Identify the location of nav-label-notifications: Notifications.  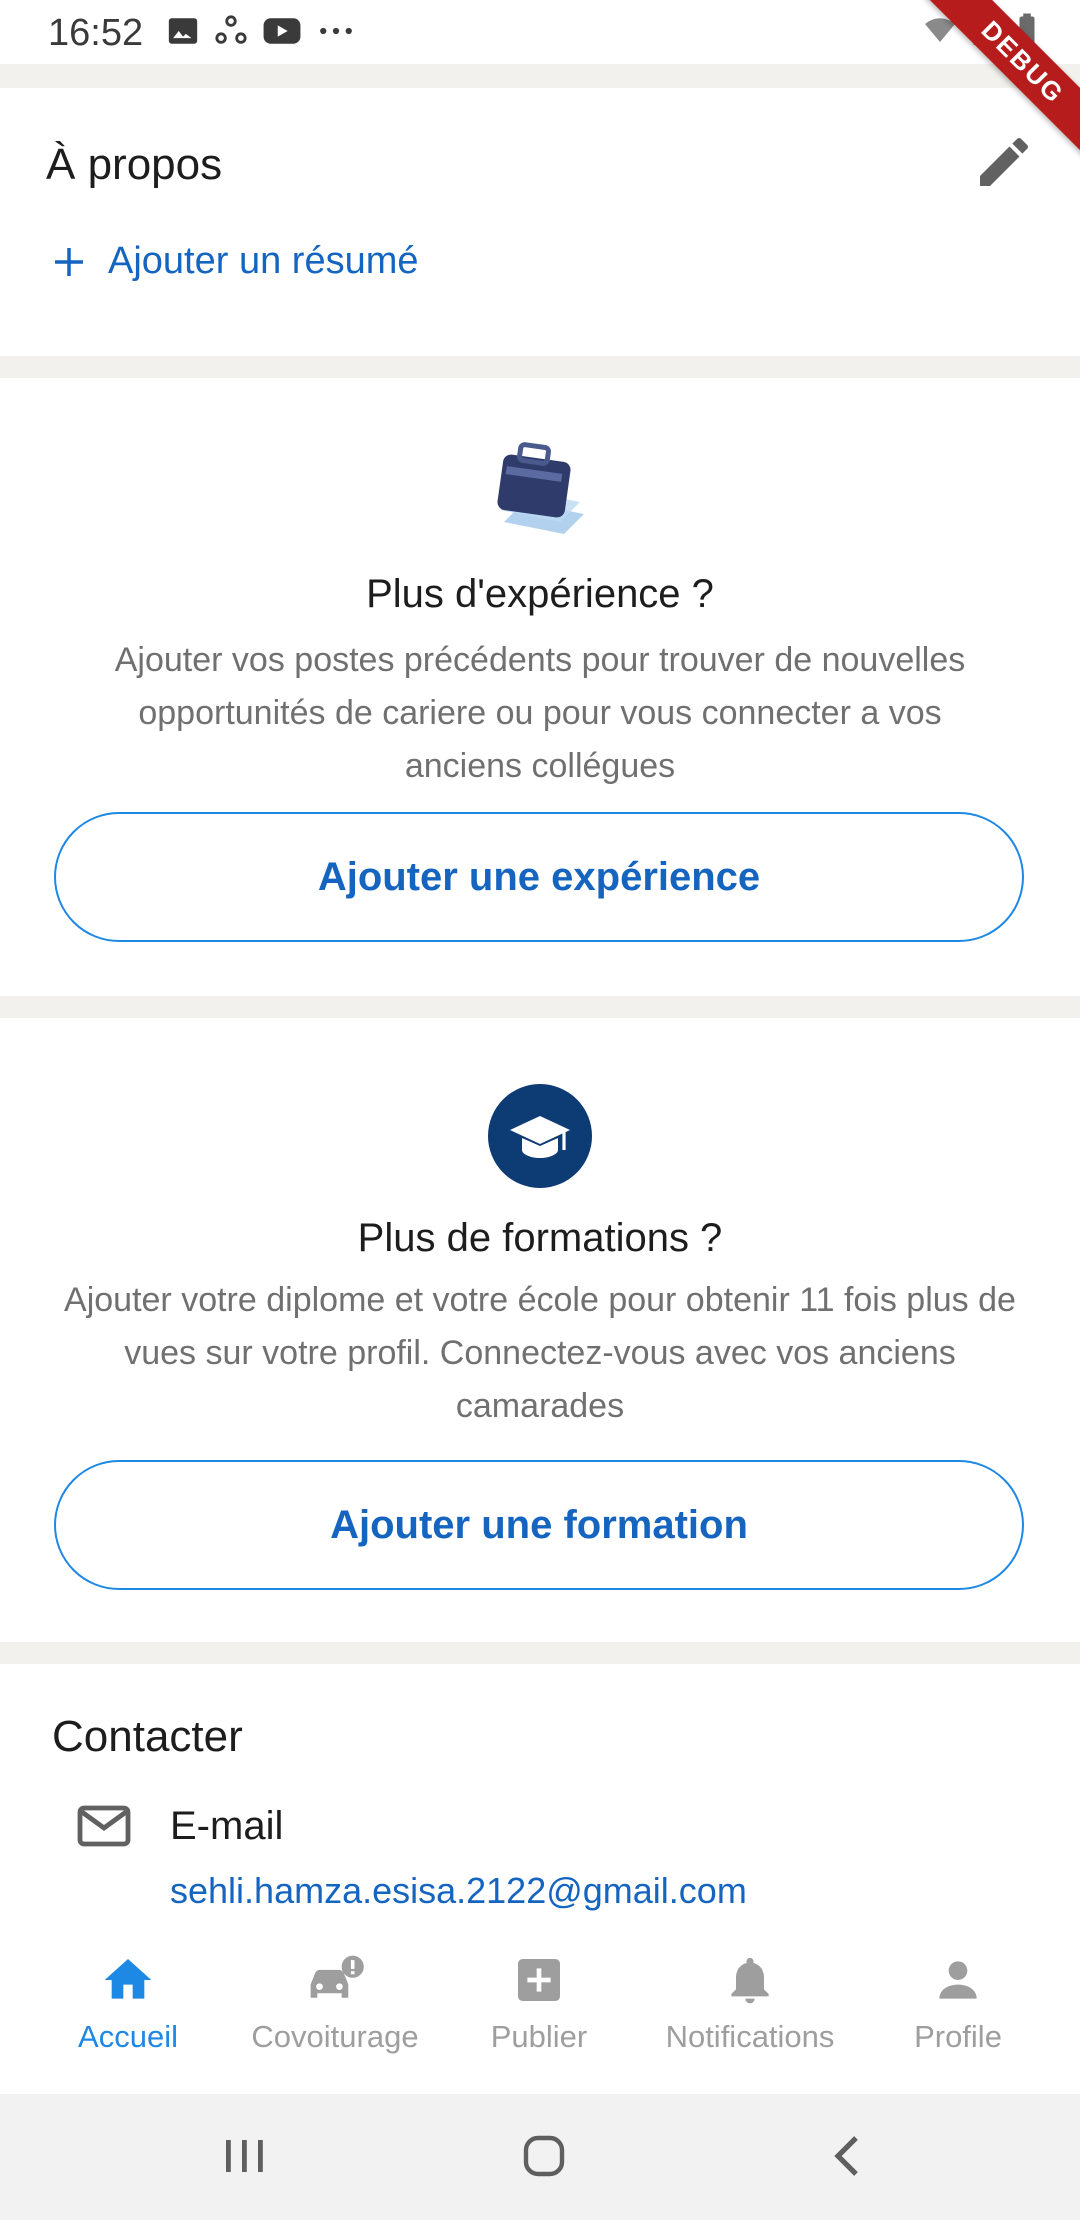
(750, 2036).